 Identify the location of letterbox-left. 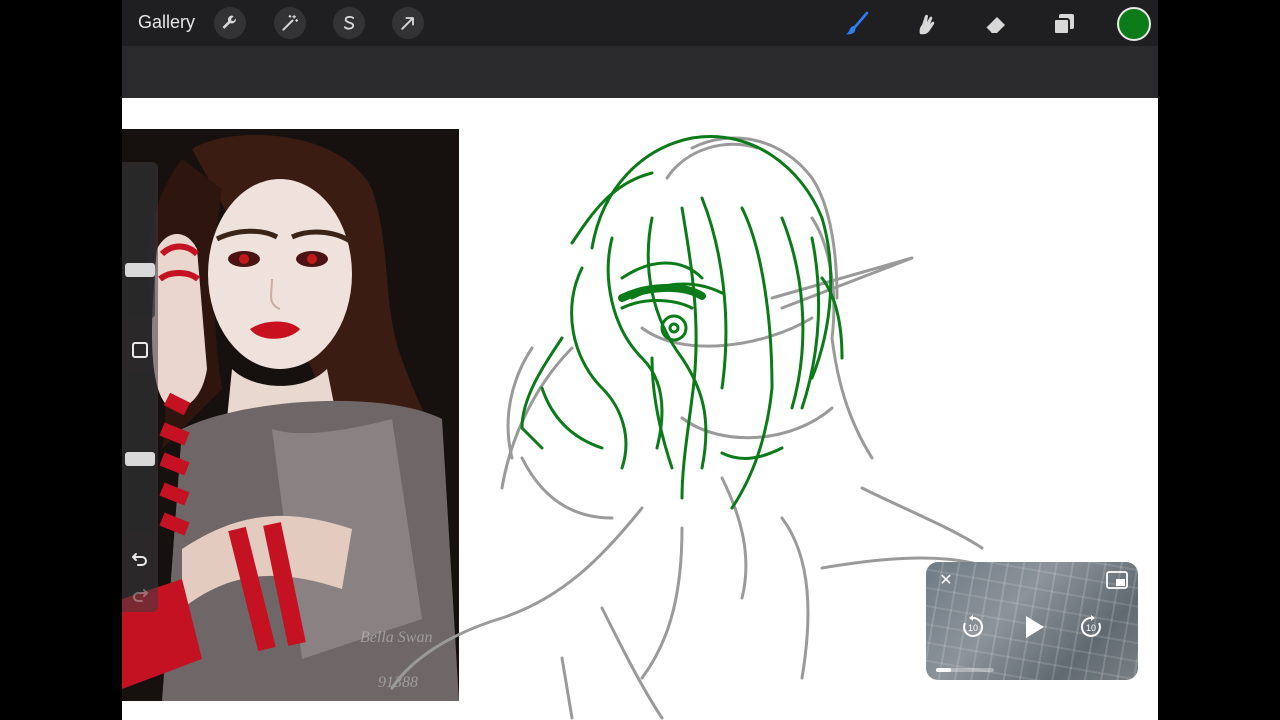
(61, 360).